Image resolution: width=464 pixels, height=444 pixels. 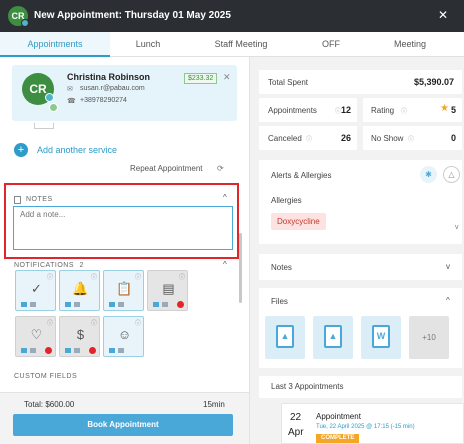 What do you see at coordinates (17, 200) in the screenshot?
I see `notes-icon` at bounding box center [17, 200].